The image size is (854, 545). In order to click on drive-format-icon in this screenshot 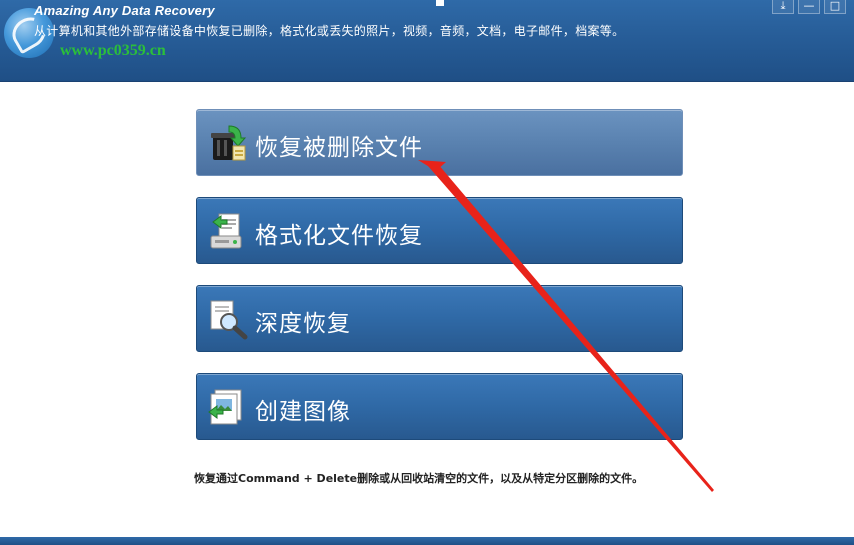, I will do `click(226, 231)`.